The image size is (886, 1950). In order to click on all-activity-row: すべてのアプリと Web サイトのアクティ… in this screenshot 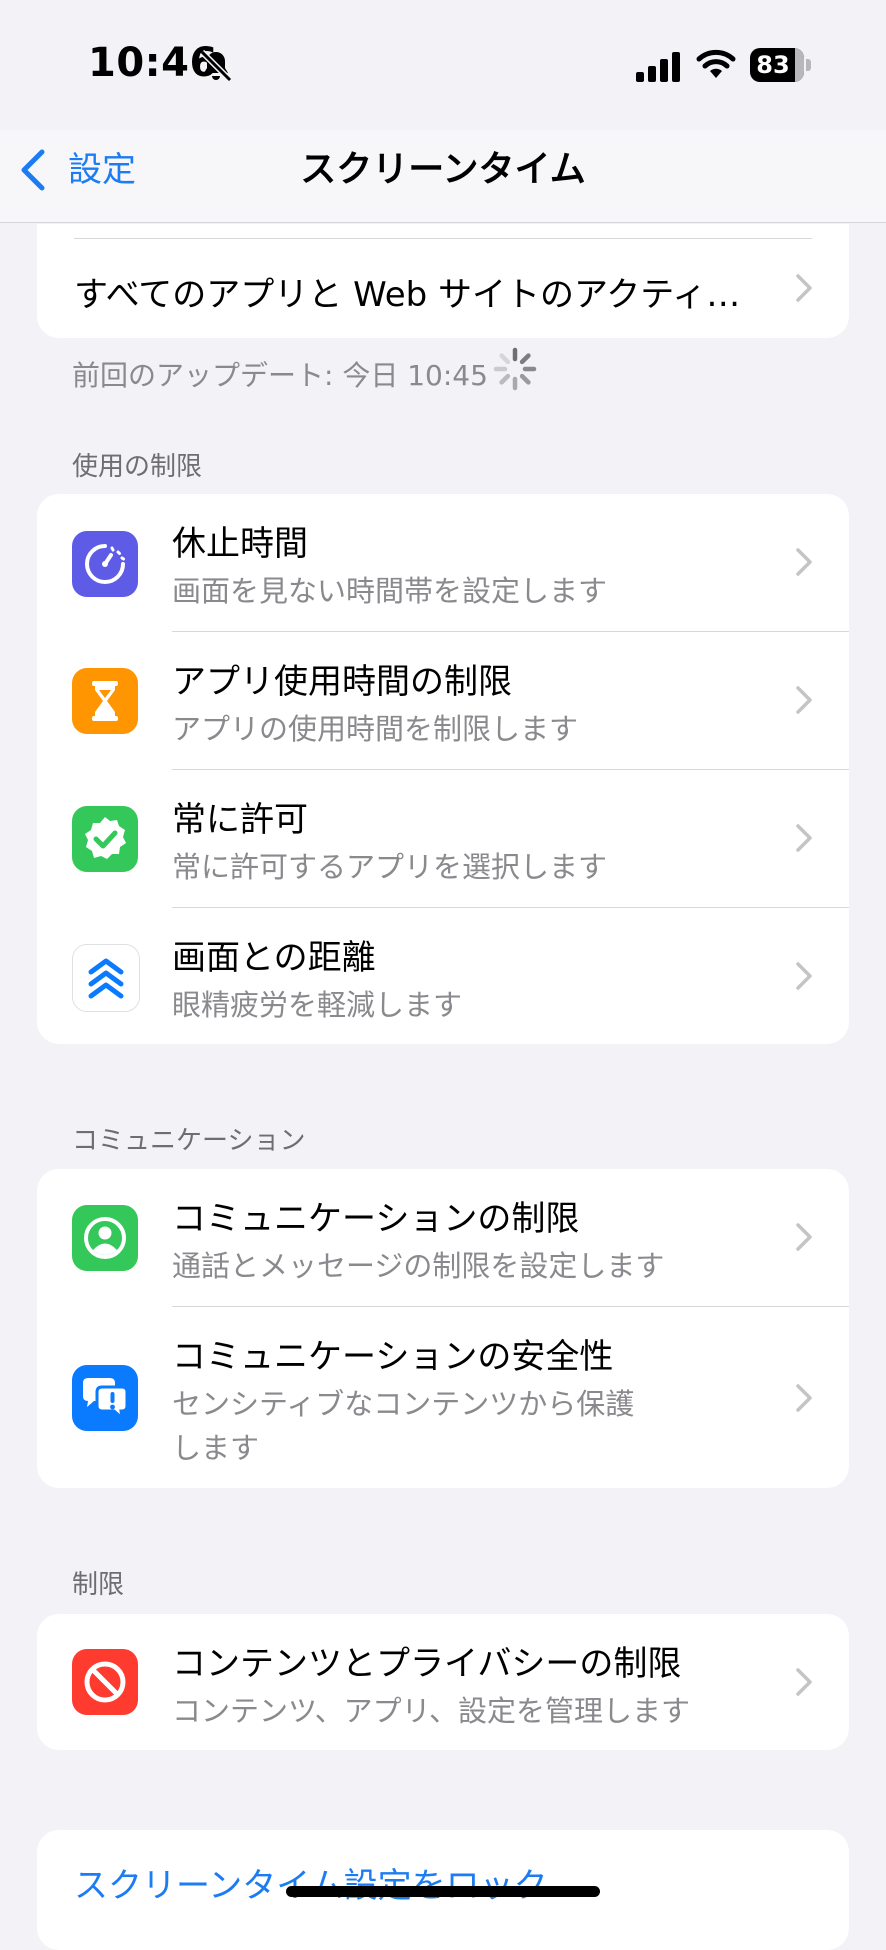, I will do `click(443, 288)`.